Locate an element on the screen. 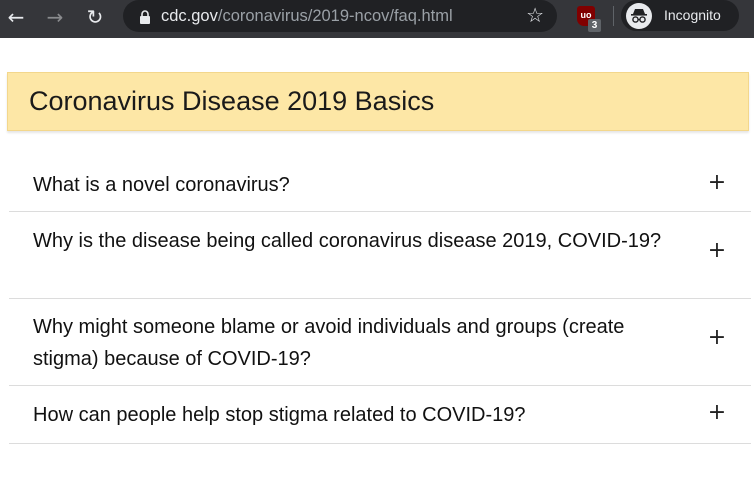 The width and height of the screenshot is (754, 489). reload-icon: ↻ is located at coordinates (95, 17).